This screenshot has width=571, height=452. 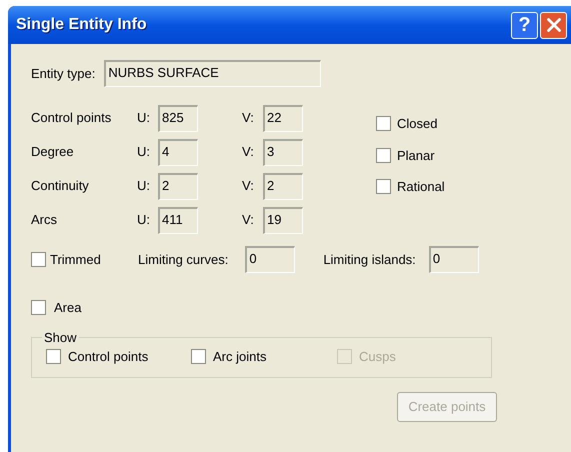 I want to click on checkbox: Arc joints, so click(x=264, y=356).